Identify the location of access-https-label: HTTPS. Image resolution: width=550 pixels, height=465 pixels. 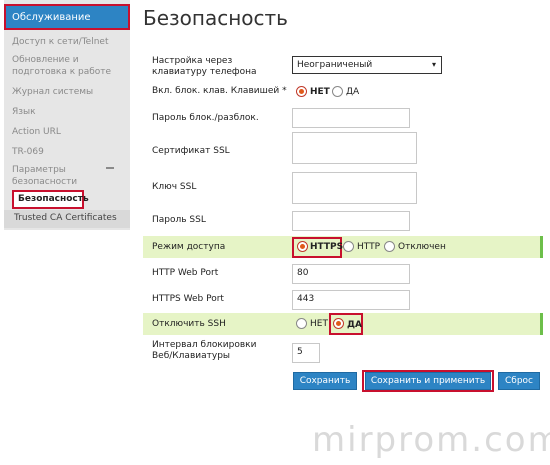
(327, 247).